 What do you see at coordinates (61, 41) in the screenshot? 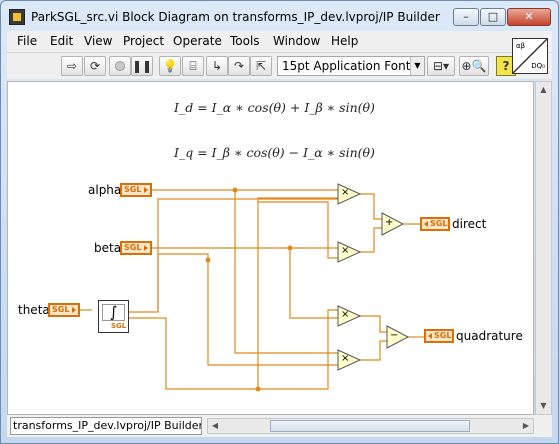
I see `menu-edit: Edit` at bounding box center [61, 41].